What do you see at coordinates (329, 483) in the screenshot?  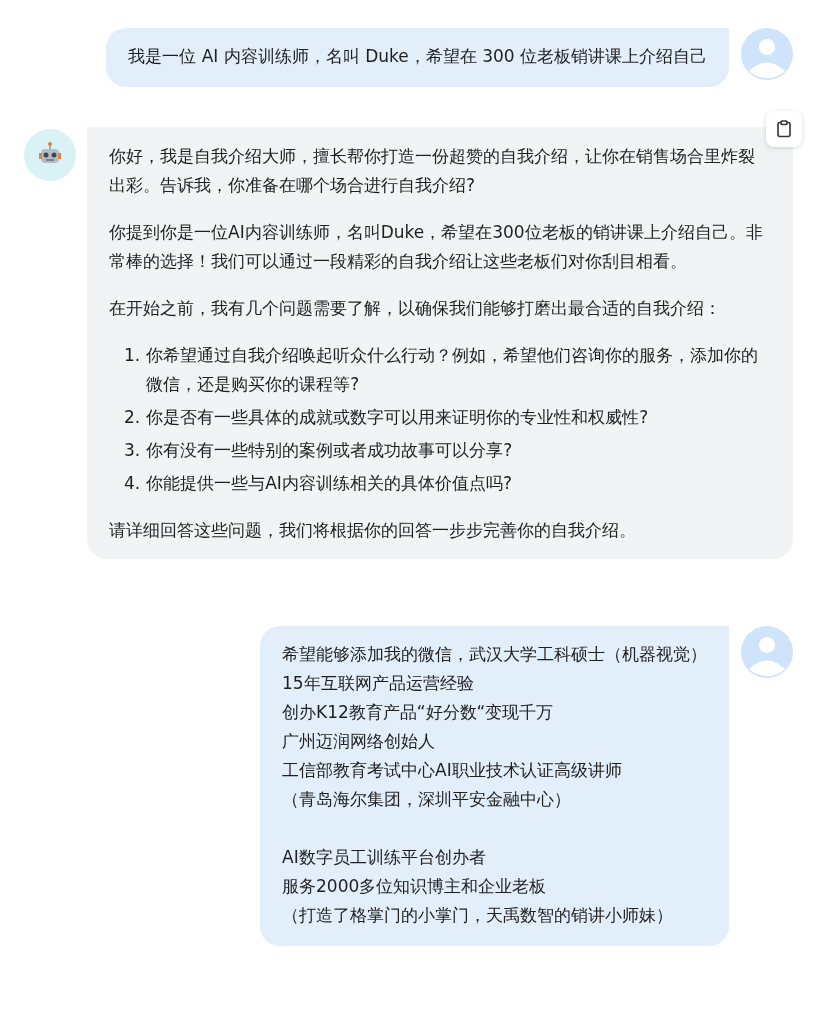 I see `list-item-text: 你能提供一些与AI内容训练相关的具体价值点吗?` at bounding box center [329, 483].